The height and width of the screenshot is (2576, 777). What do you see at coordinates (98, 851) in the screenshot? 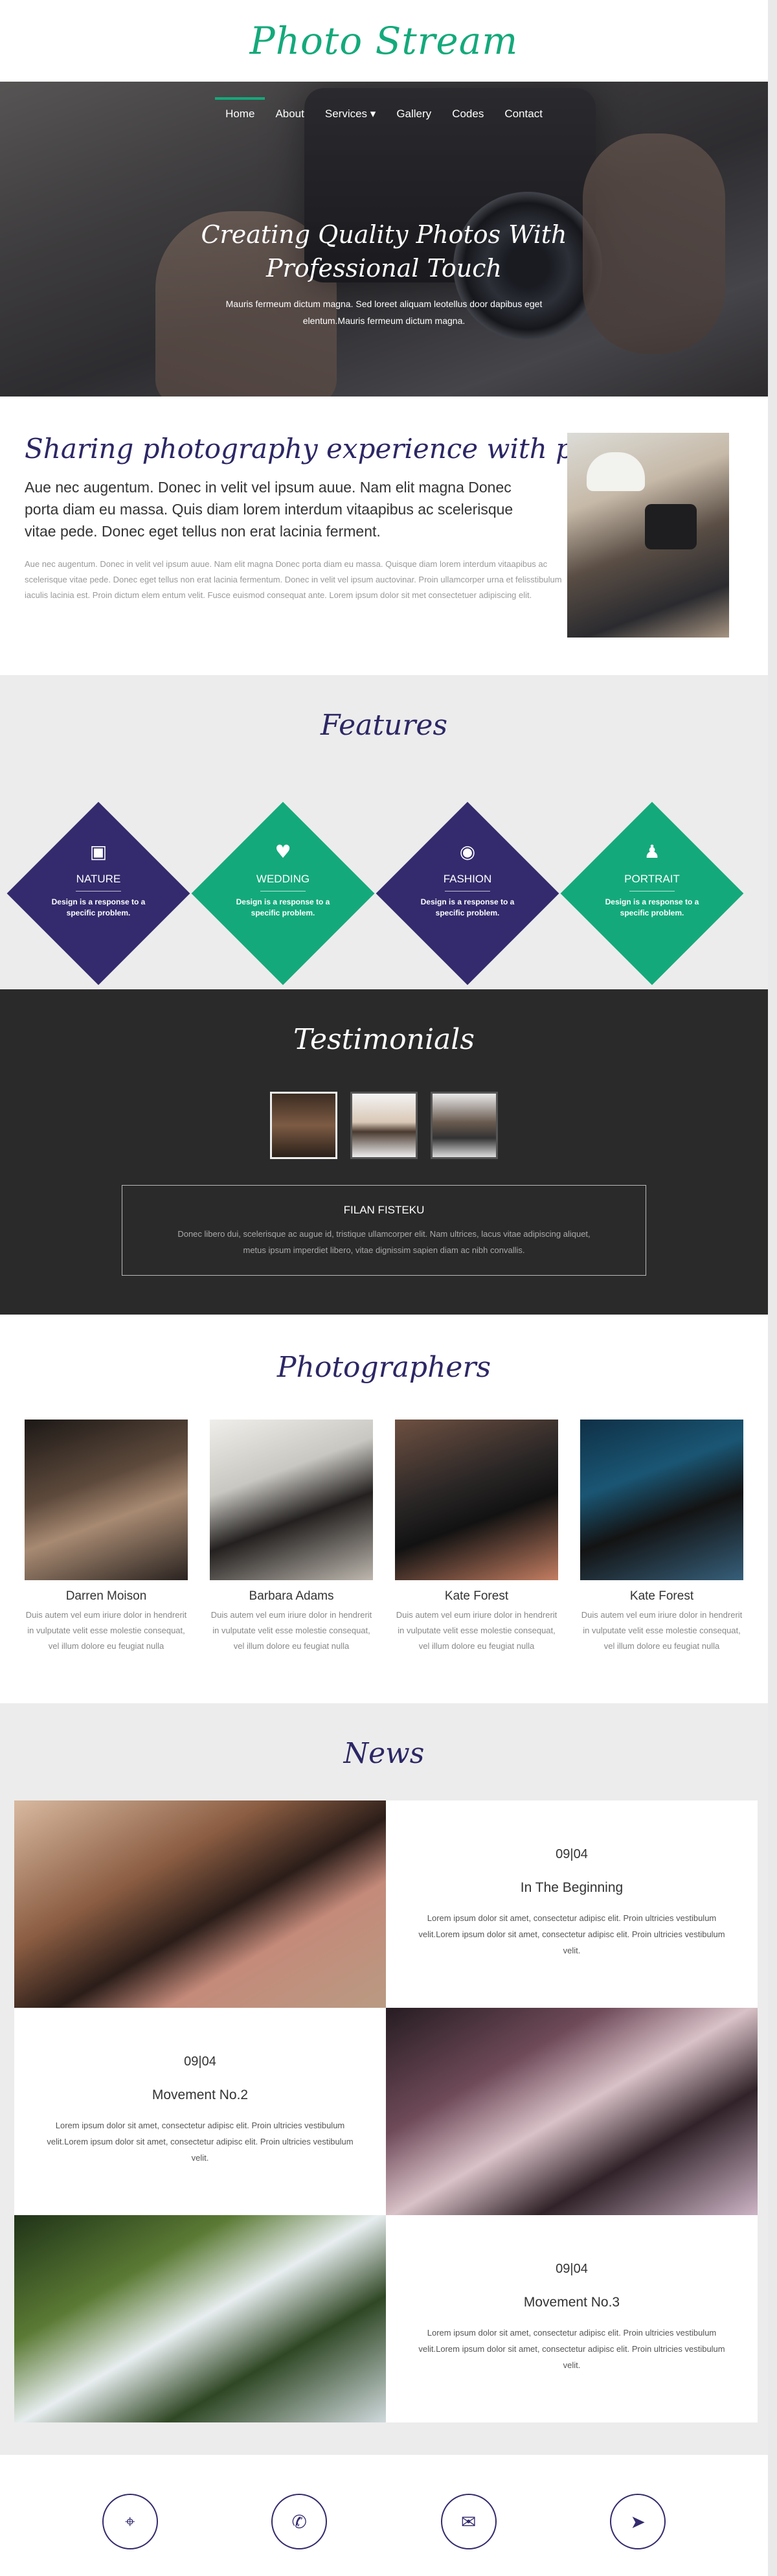
I see `image-icon: ▣` at bounding box center [98, 851].